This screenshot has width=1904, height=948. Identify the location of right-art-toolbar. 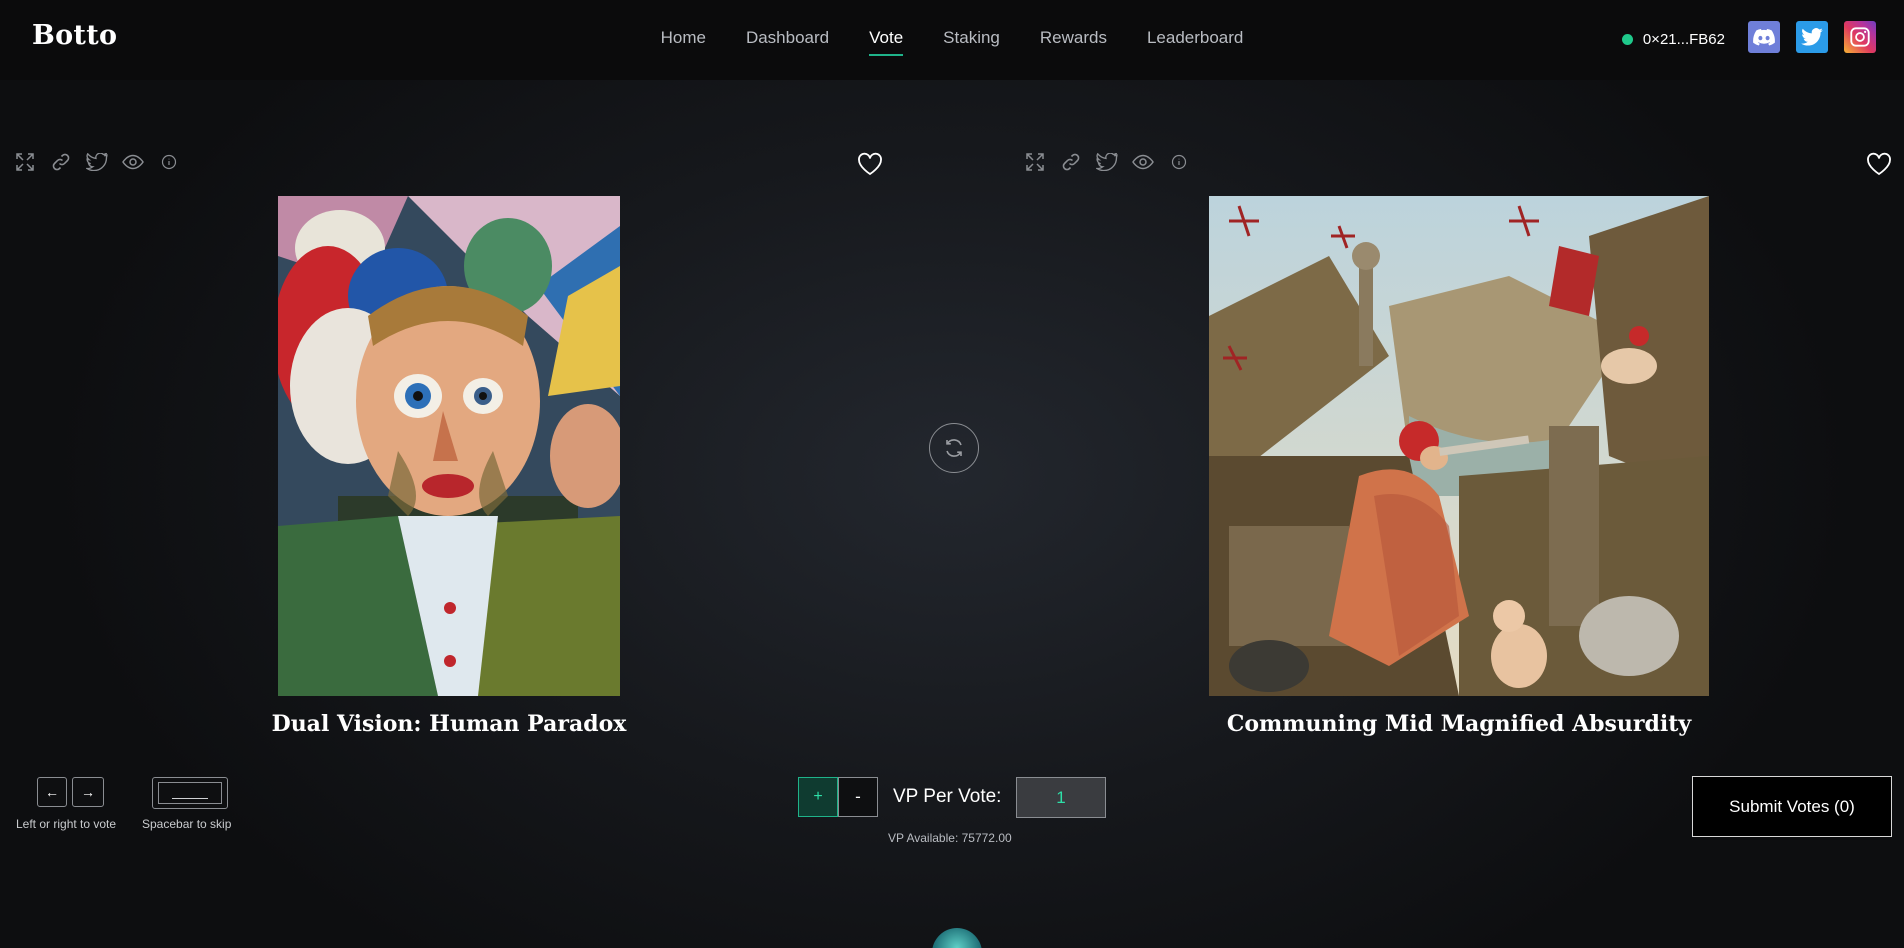
(1107, 162).